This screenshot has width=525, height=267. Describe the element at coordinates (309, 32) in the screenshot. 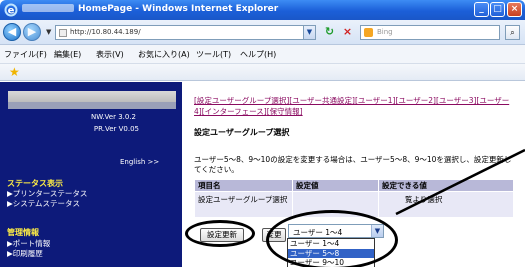

I see `address-dropdown-icon: ▼` at that location.